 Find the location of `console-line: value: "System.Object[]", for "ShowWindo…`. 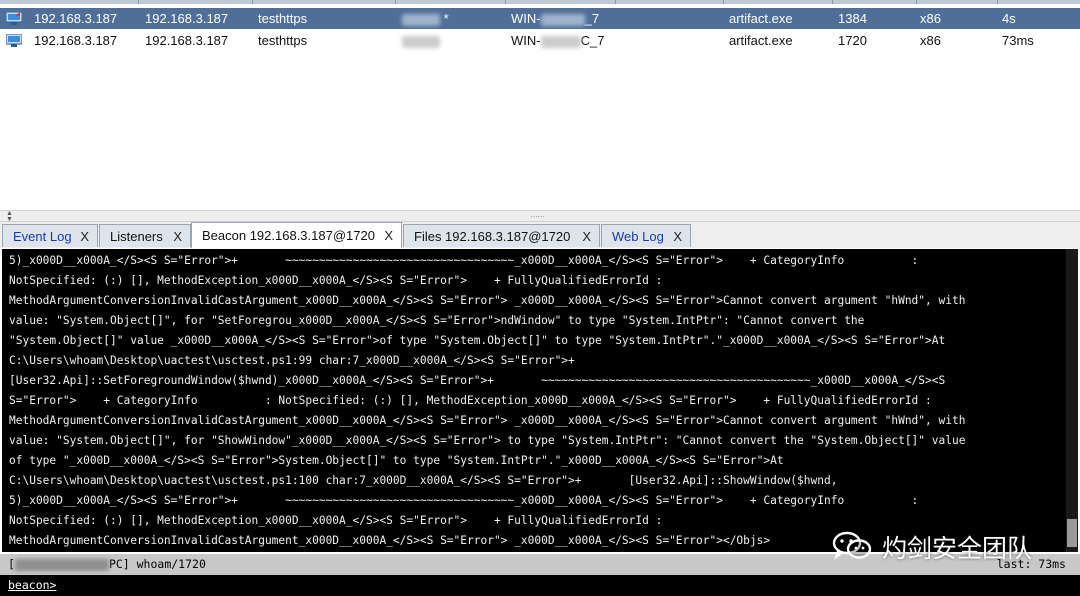

console-line: value: "System.Object[]", for "ShowWindo… is located at coordinates (487, 440).